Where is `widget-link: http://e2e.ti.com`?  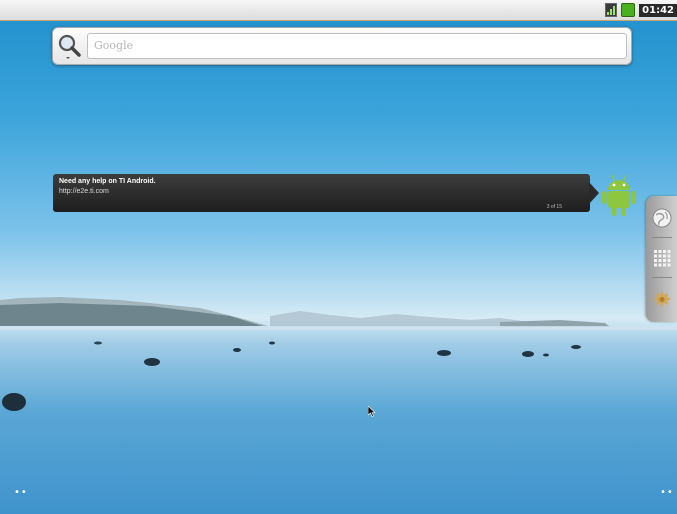 widget-link: http://e2e.ti.com is located at coordinates (321, 192).